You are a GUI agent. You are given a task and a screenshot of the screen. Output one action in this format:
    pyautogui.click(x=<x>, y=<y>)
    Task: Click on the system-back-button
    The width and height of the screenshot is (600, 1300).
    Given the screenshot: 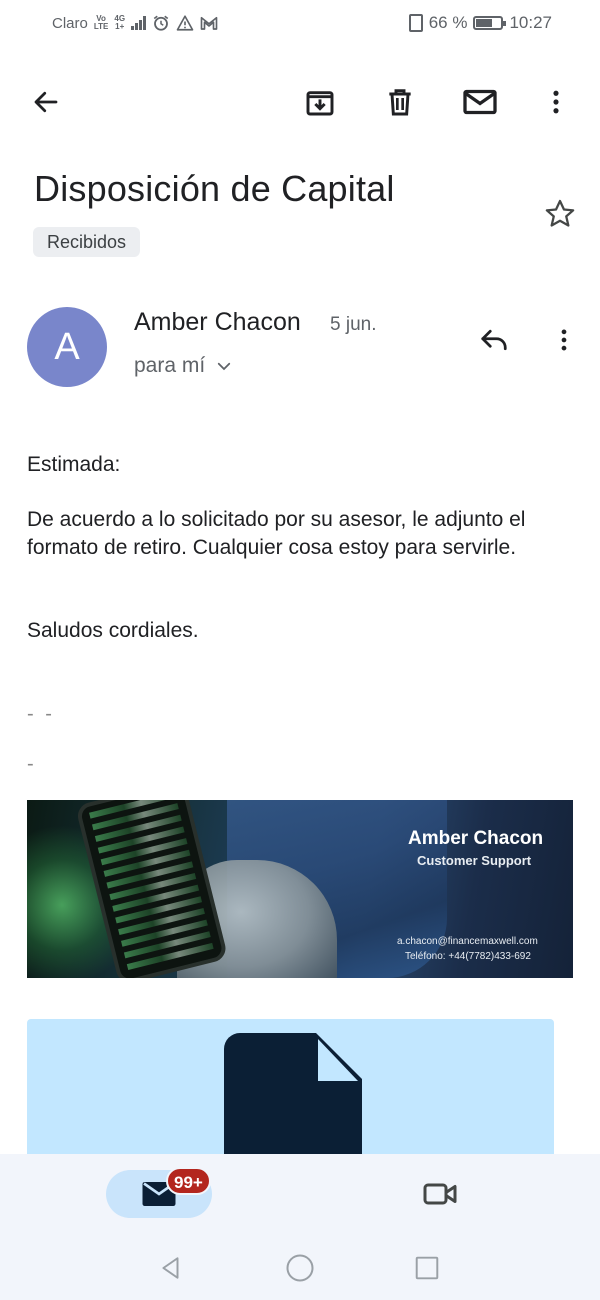 What is the action you would take?
    pyautogui.click(x=171, y=1268)
    